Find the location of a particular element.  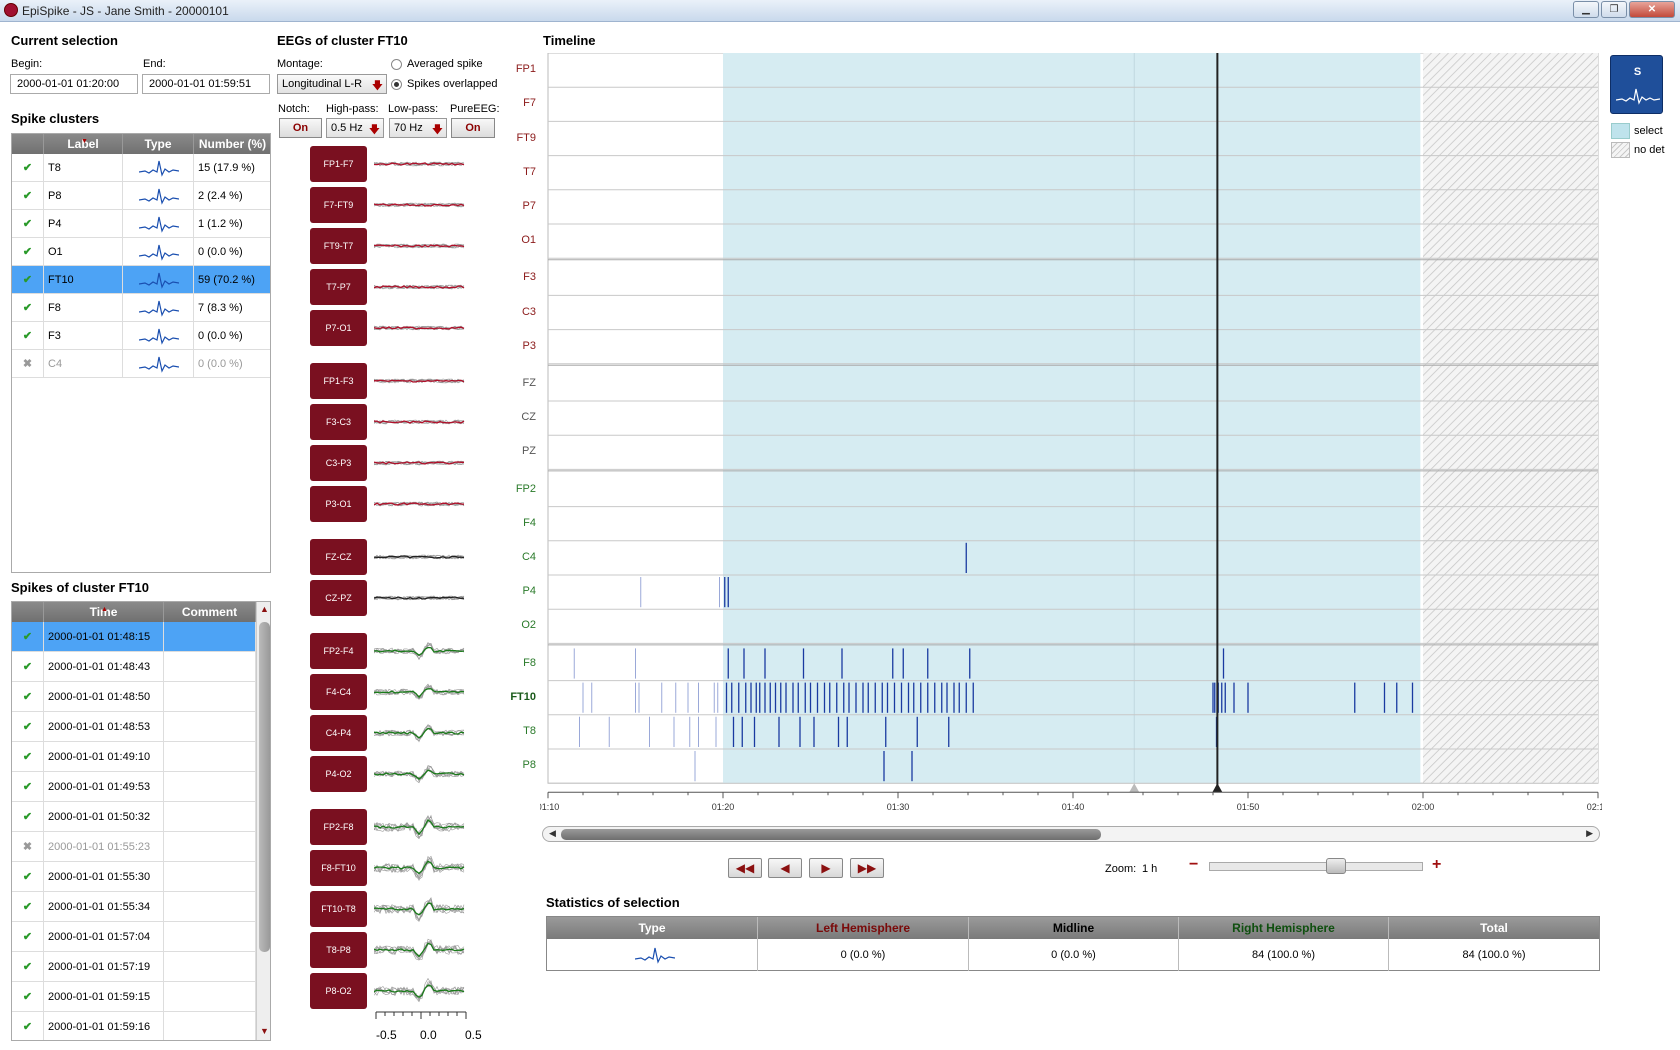

spike-row: ✔ 2000-01-01 01:59:15 is located at coordinates (134, 997).